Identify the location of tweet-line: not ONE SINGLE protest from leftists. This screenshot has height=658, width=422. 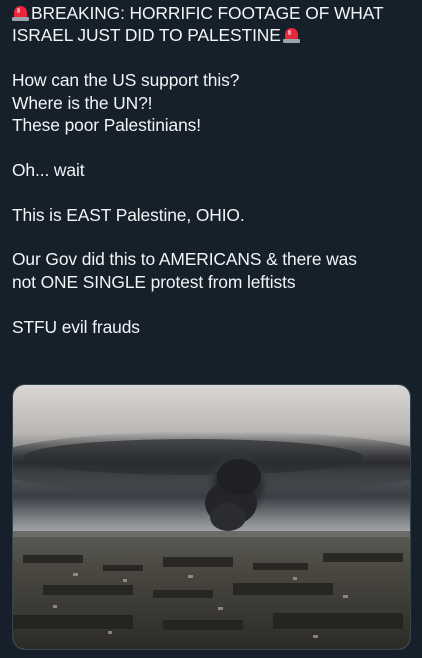
(154, 281).